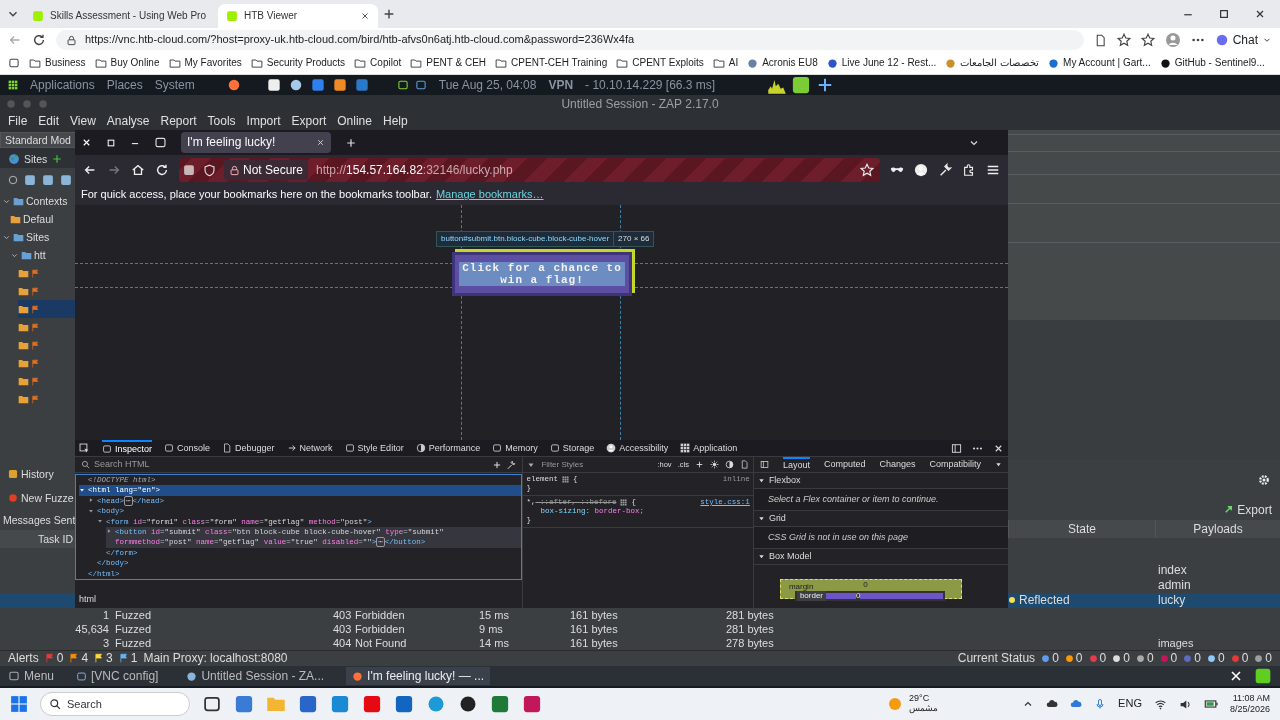 The height and width of the screenshot is (720, 1280). I want to click on menu-icon, so click(993, 170).